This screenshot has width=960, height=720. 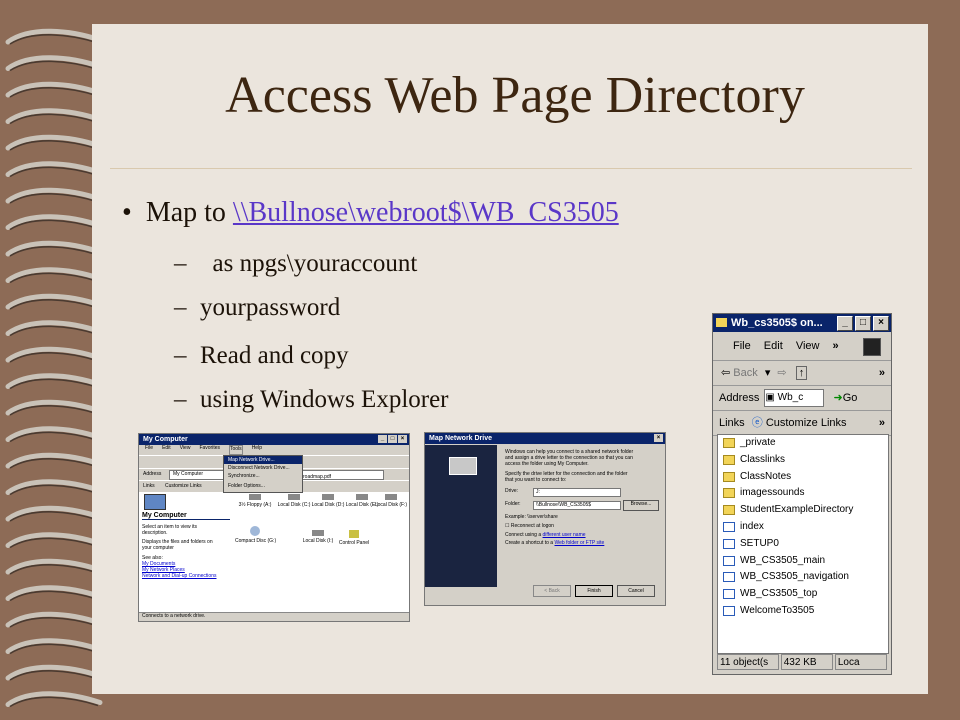 What do you see at coordinates (256, 541) in the screenshot?
I see `drive-label: Compact Disc (G:)` at bounding box center [256, 541].